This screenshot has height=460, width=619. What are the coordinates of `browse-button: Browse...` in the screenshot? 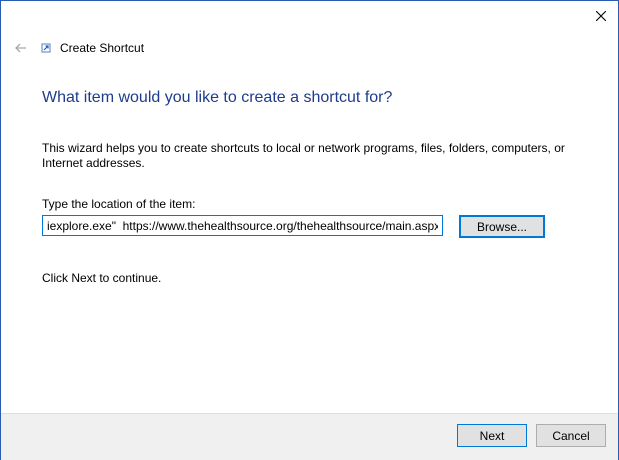 It's located at (502, 226).